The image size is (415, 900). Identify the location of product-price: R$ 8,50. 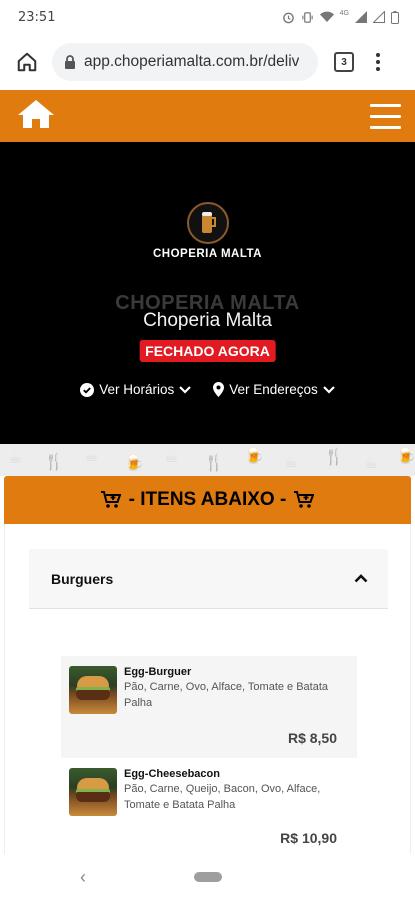
(312, 738).